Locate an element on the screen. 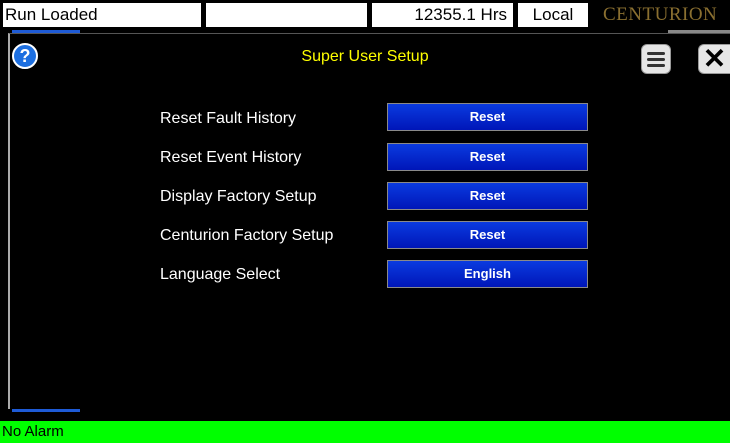  control-mode: Local is located at coordinates (553, 15).